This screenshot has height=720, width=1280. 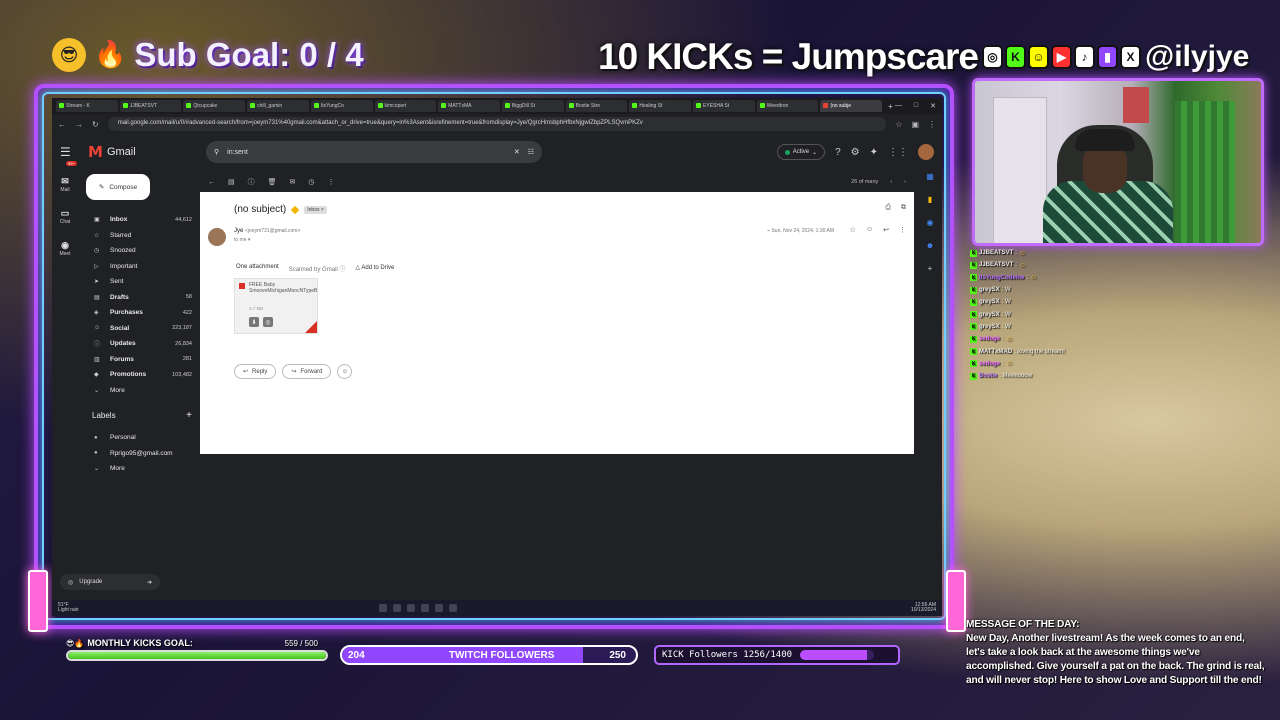 What do you see at coordinates (254, 322) in the screenshot?
I see `download-icon: ⬇` at bounding box center [254, 322].